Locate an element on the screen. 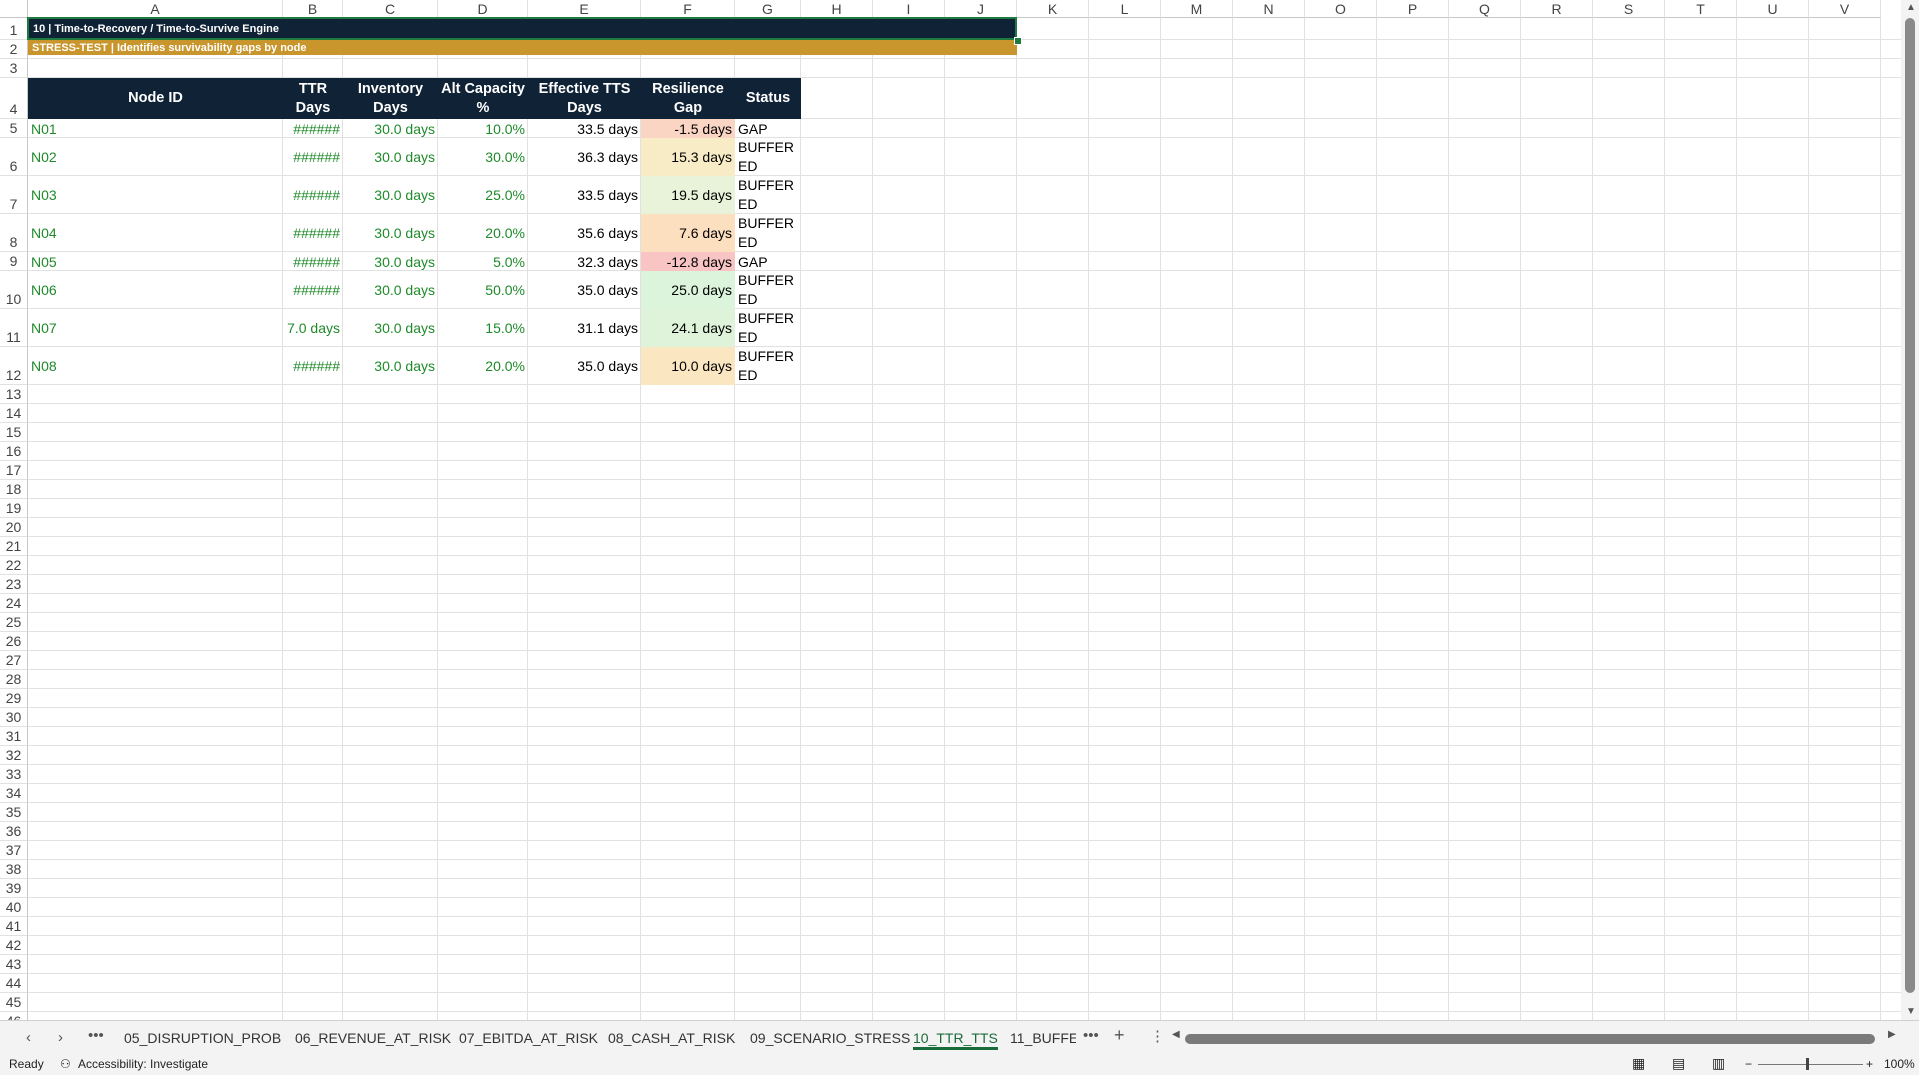 Image resolution: width=1919 pixels, height=1075 pixels. table-cell: 15.3 days is located at coordinates (688, 157).